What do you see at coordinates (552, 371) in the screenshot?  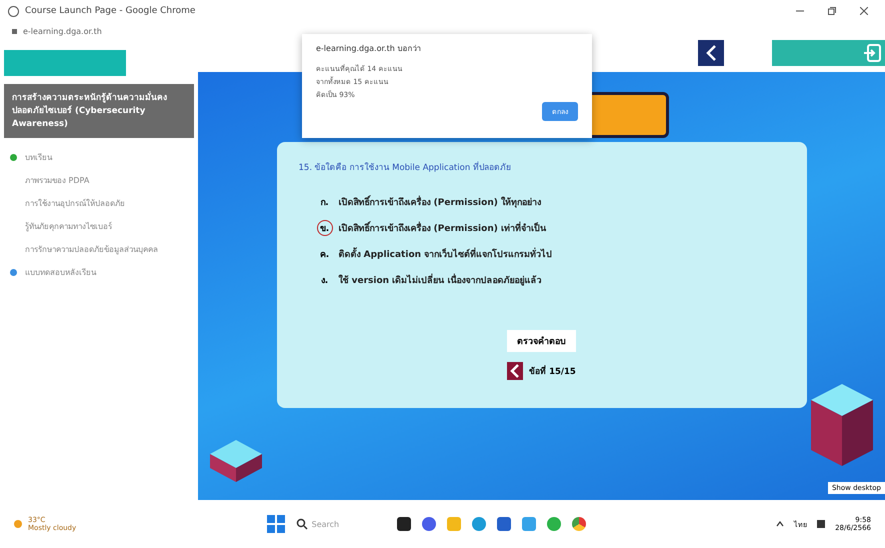 I see `page-counter: ข้อที่ 15/15` at bounding box center [552, 371].